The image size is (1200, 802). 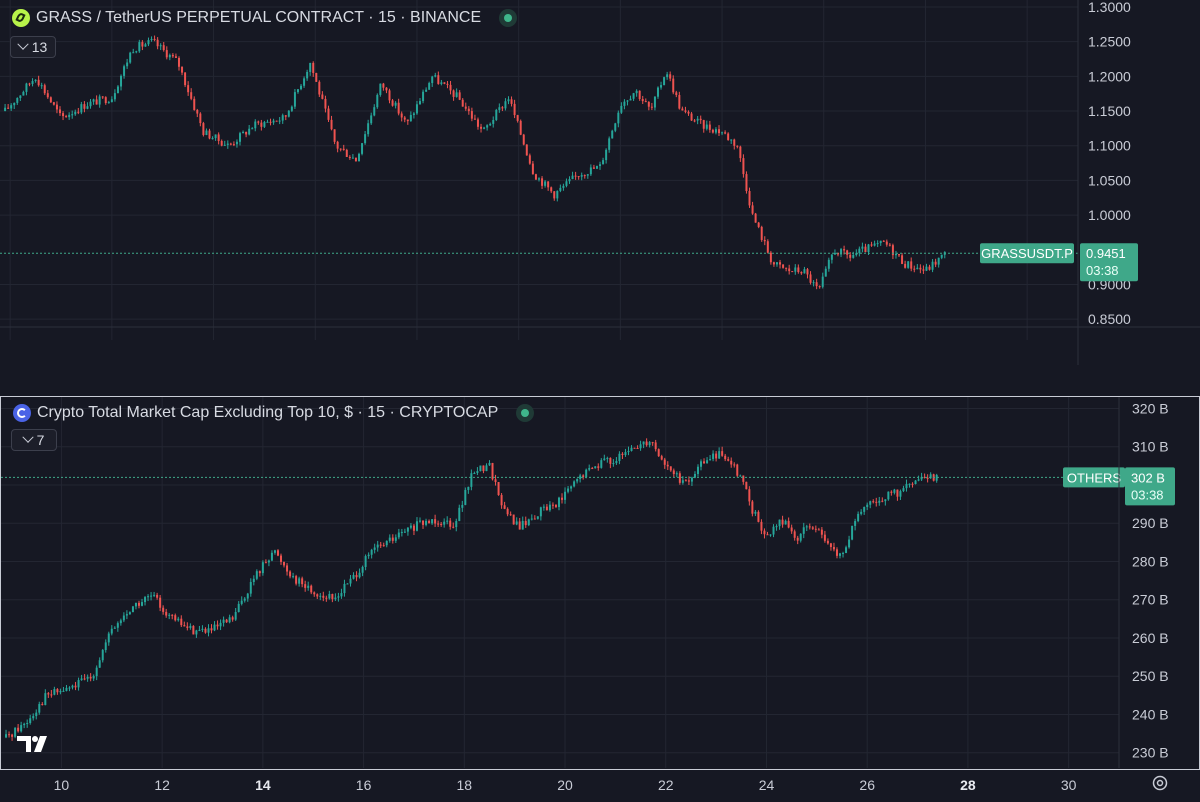 What do you see at coordinates (1150, 753) in the screenshot?
I see `y-tick-label: 230 B` at bounding box center [1150, 753].